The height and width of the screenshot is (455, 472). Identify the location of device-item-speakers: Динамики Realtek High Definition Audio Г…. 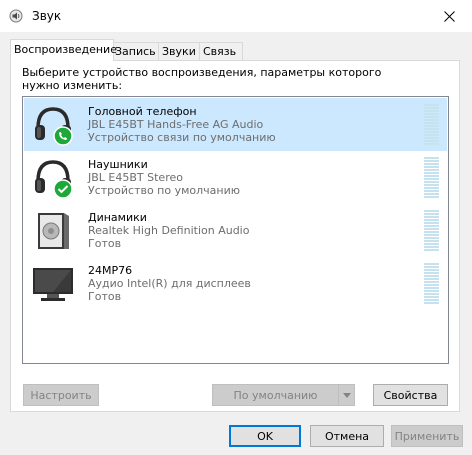
(235, 230).